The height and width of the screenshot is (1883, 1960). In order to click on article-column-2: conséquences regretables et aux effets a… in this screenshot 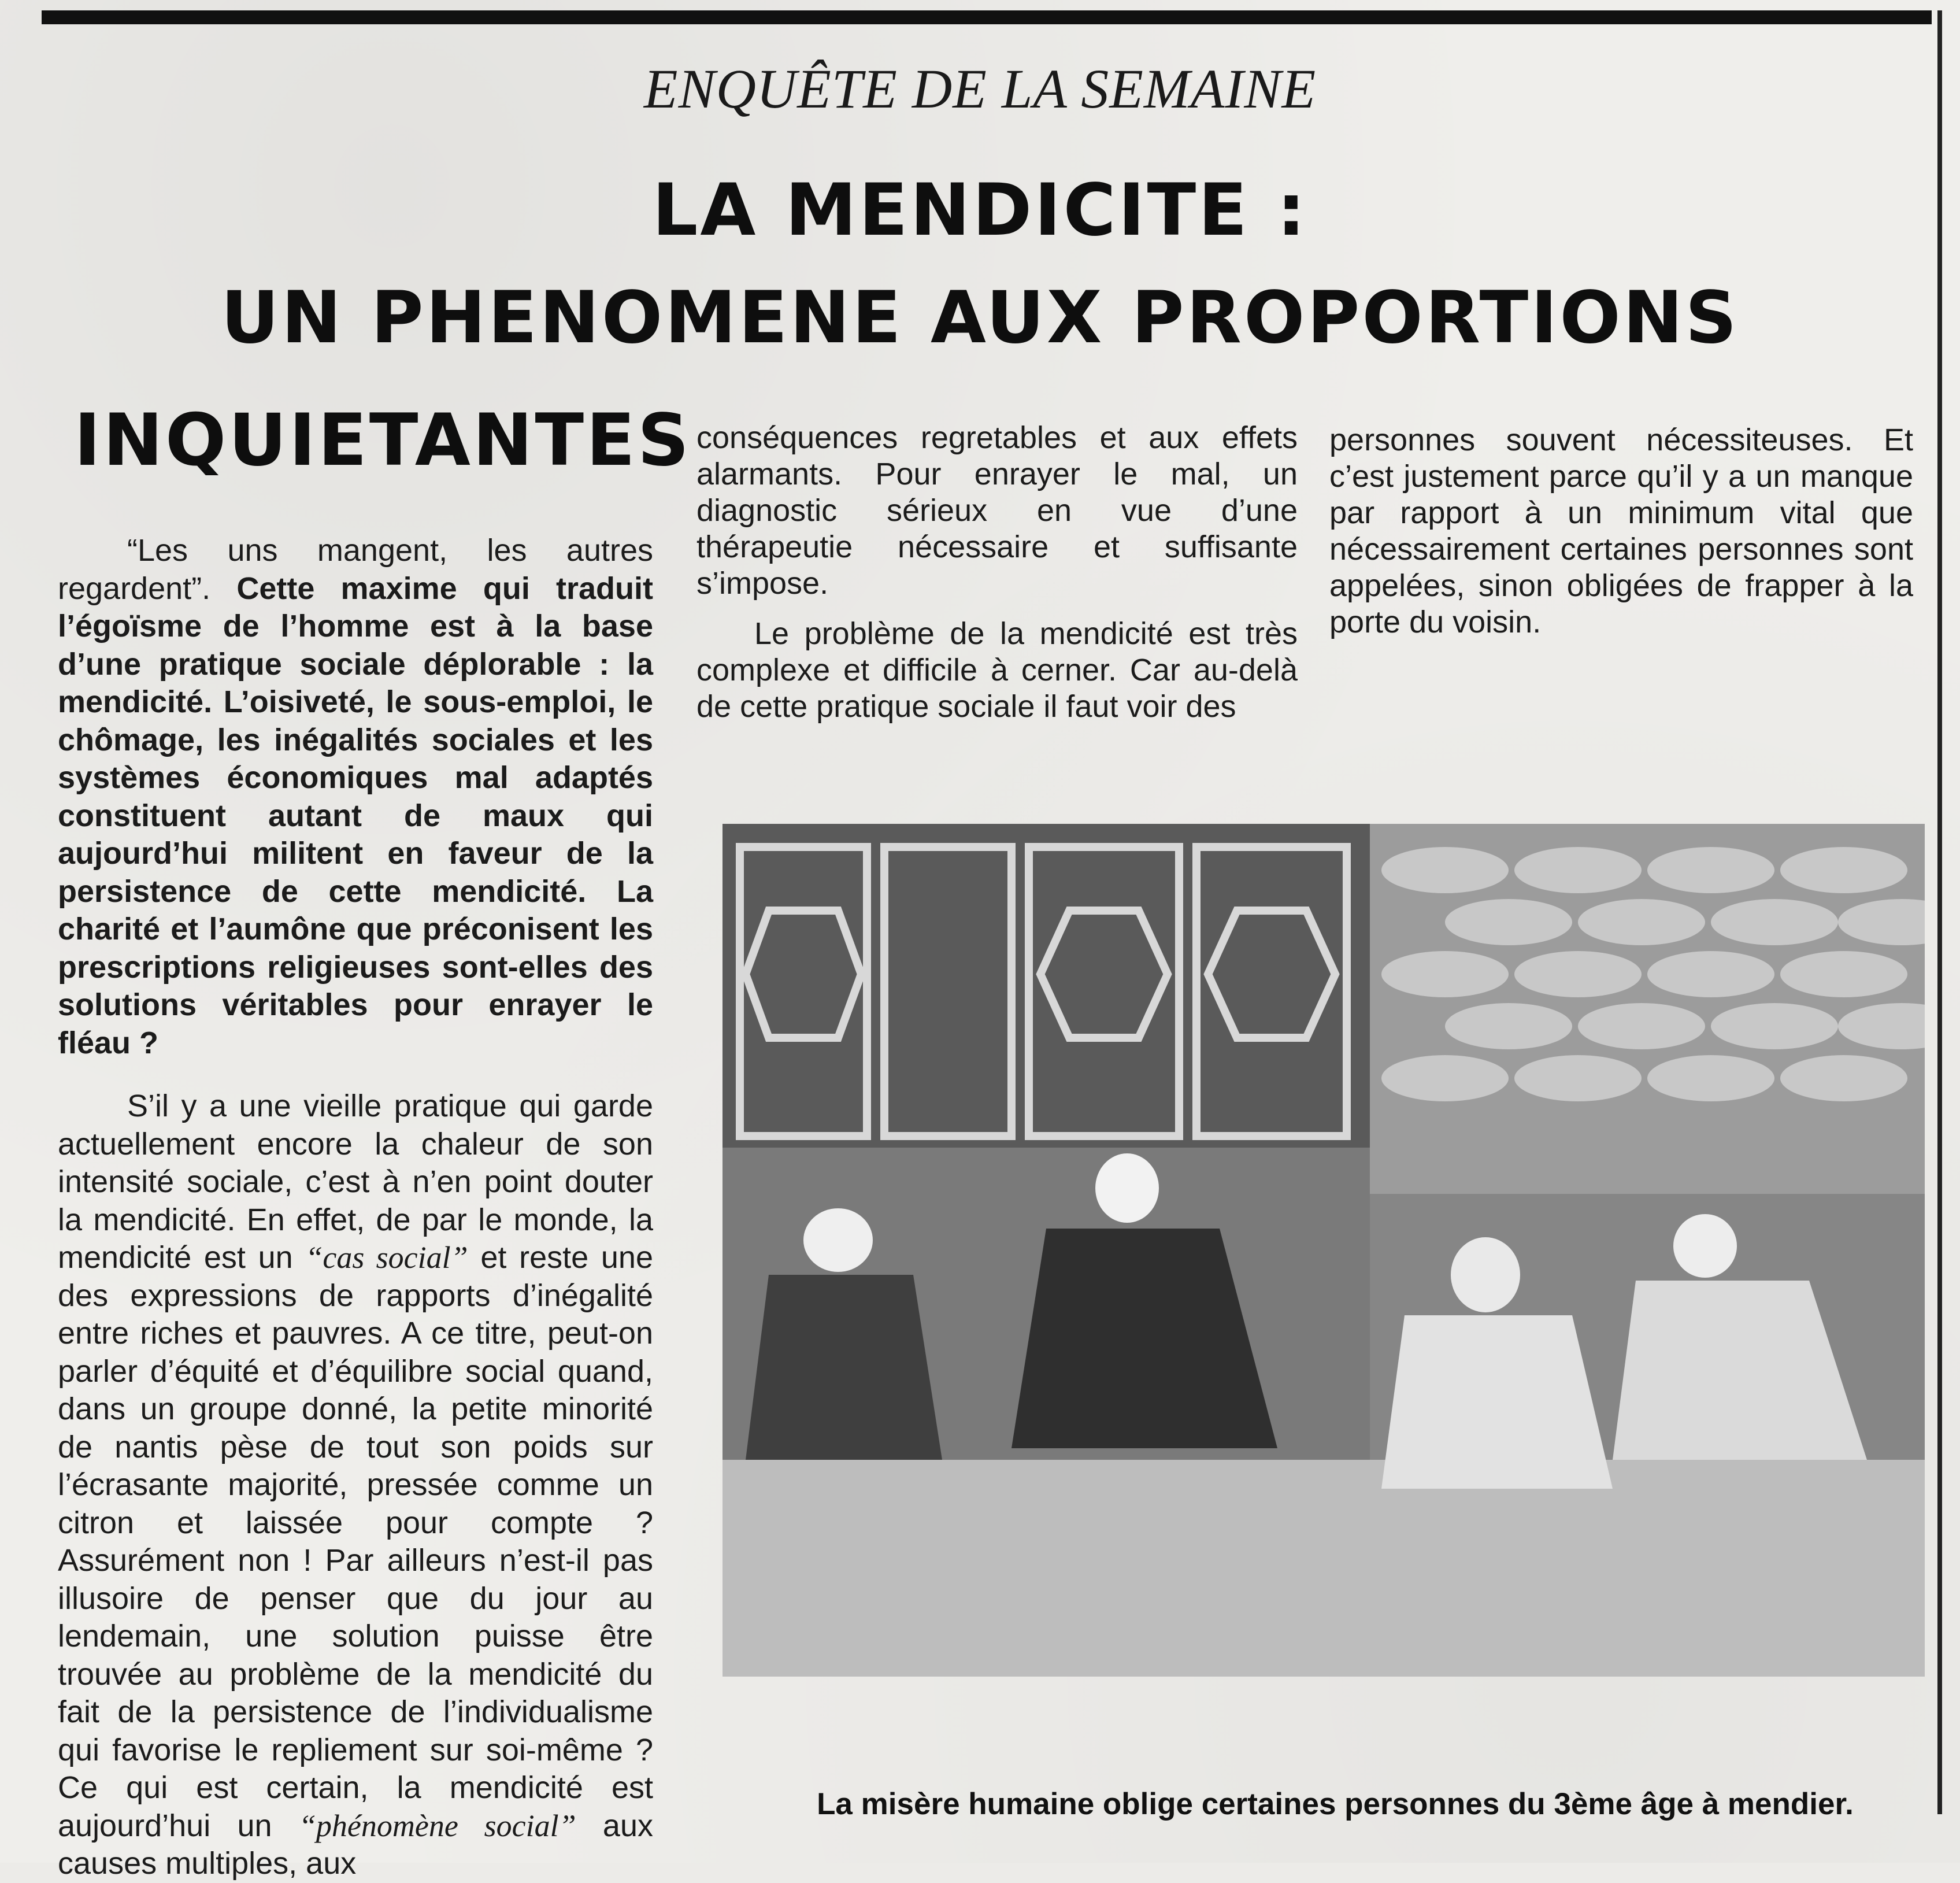, I will do `click(997, 573)`.